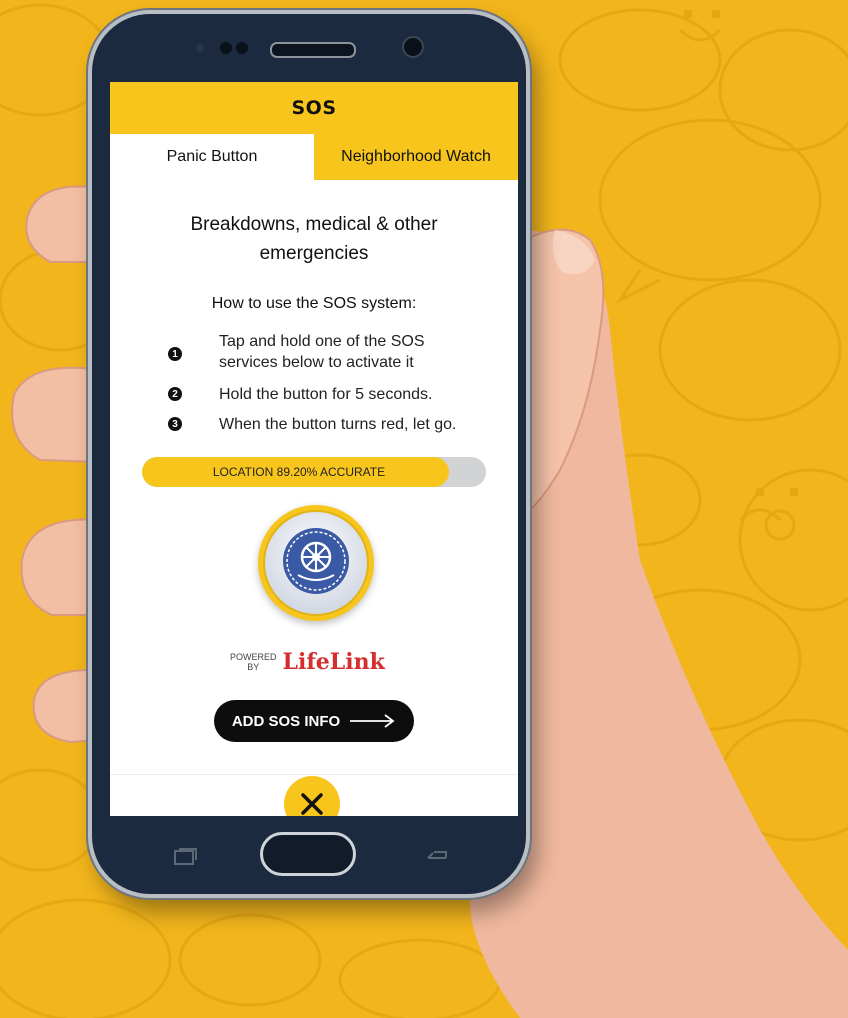  What do you see at coordinates (436, 859) in the screenshot?
I see `back-icon` at bounding box center [436, 859].